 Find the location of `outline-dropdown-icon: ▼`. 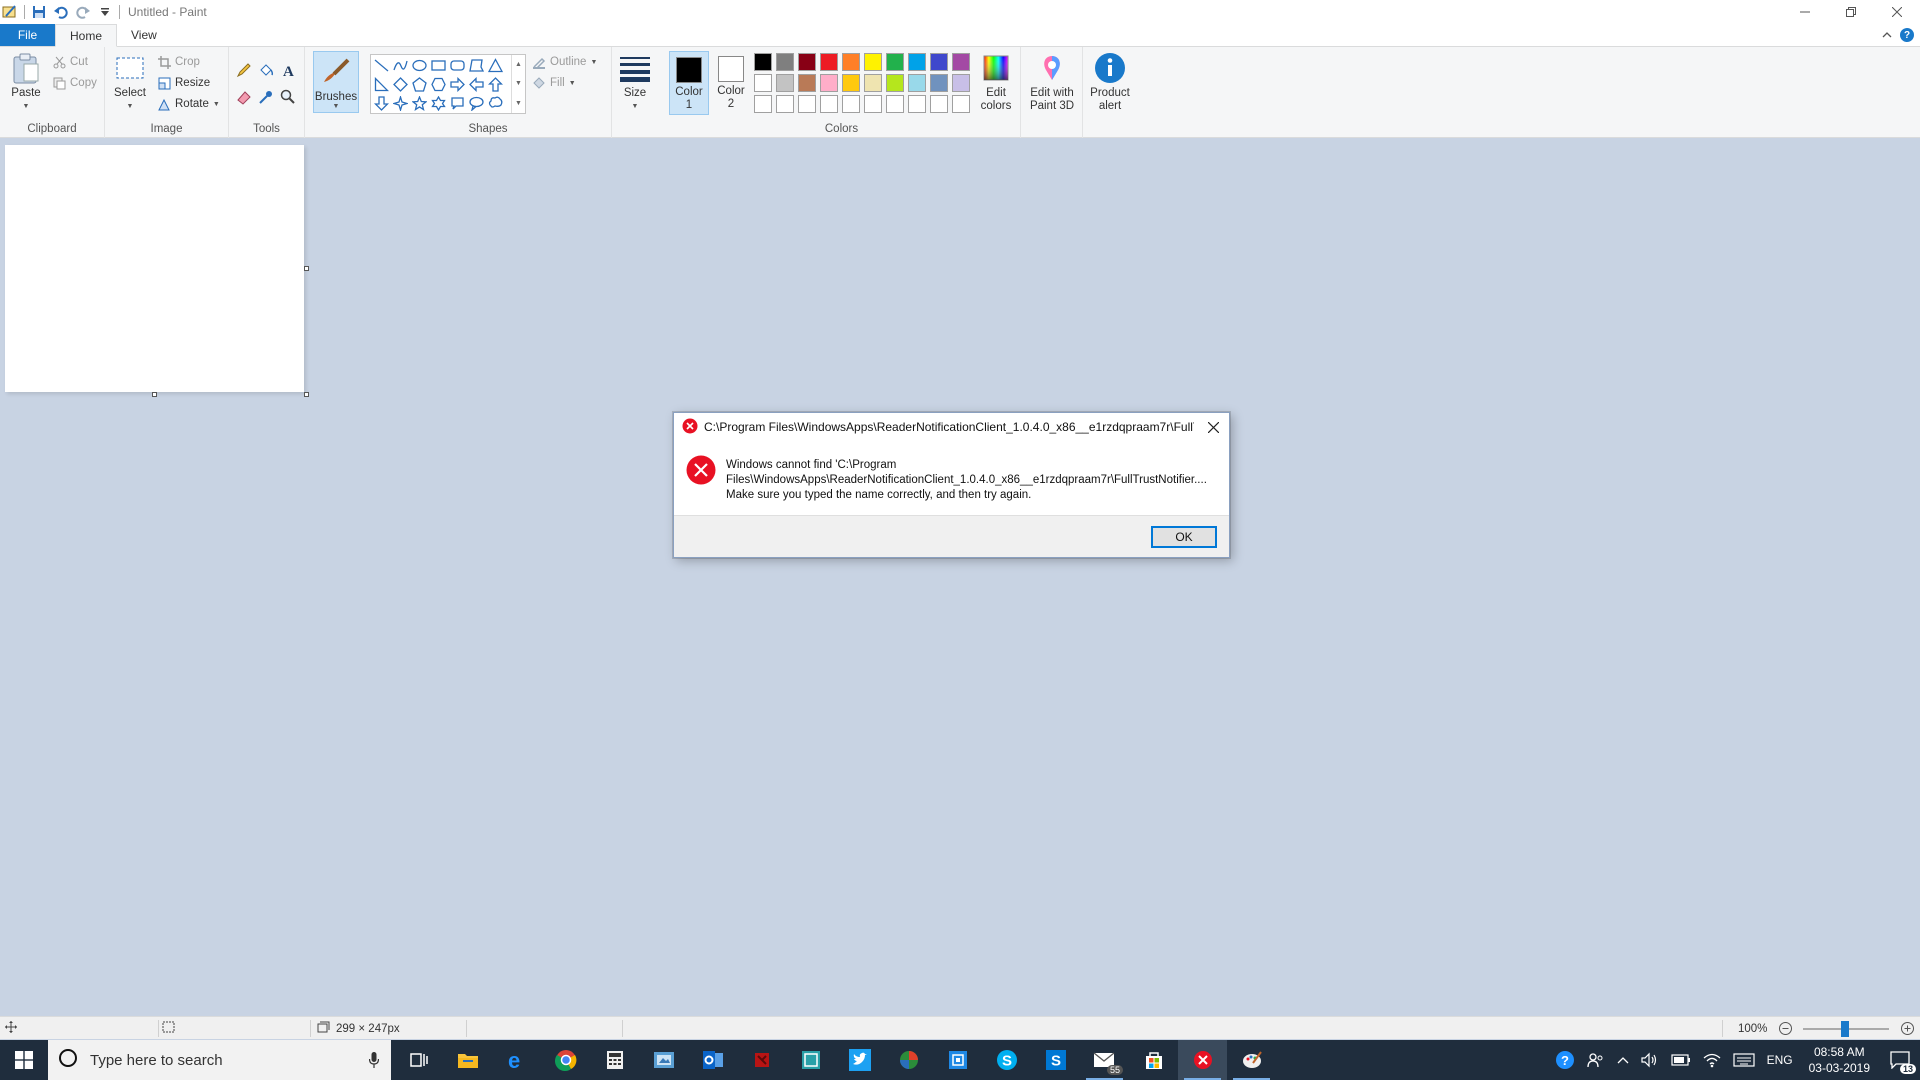

outline-dropdown-icon: ▼ is located at coordinates (593, 62).